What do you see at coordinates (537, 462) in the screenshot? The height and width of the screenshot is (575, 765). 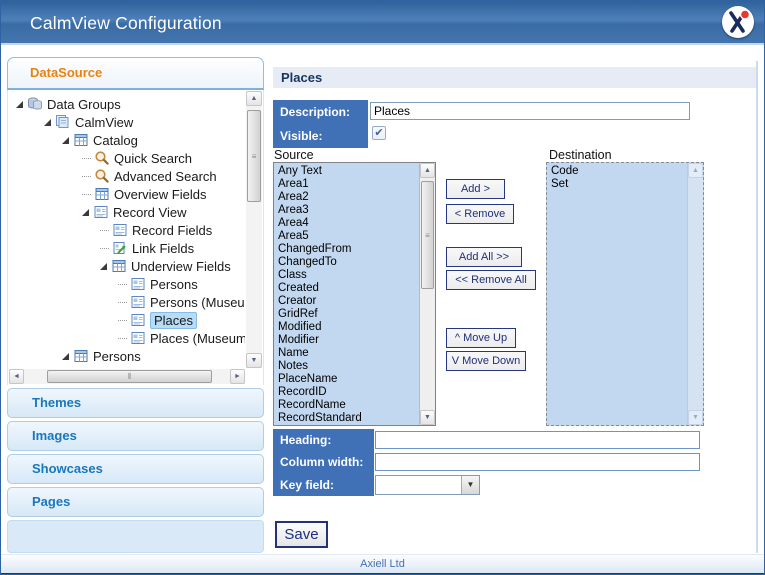 I see `column-width-input` at bounding box center [537, 462].